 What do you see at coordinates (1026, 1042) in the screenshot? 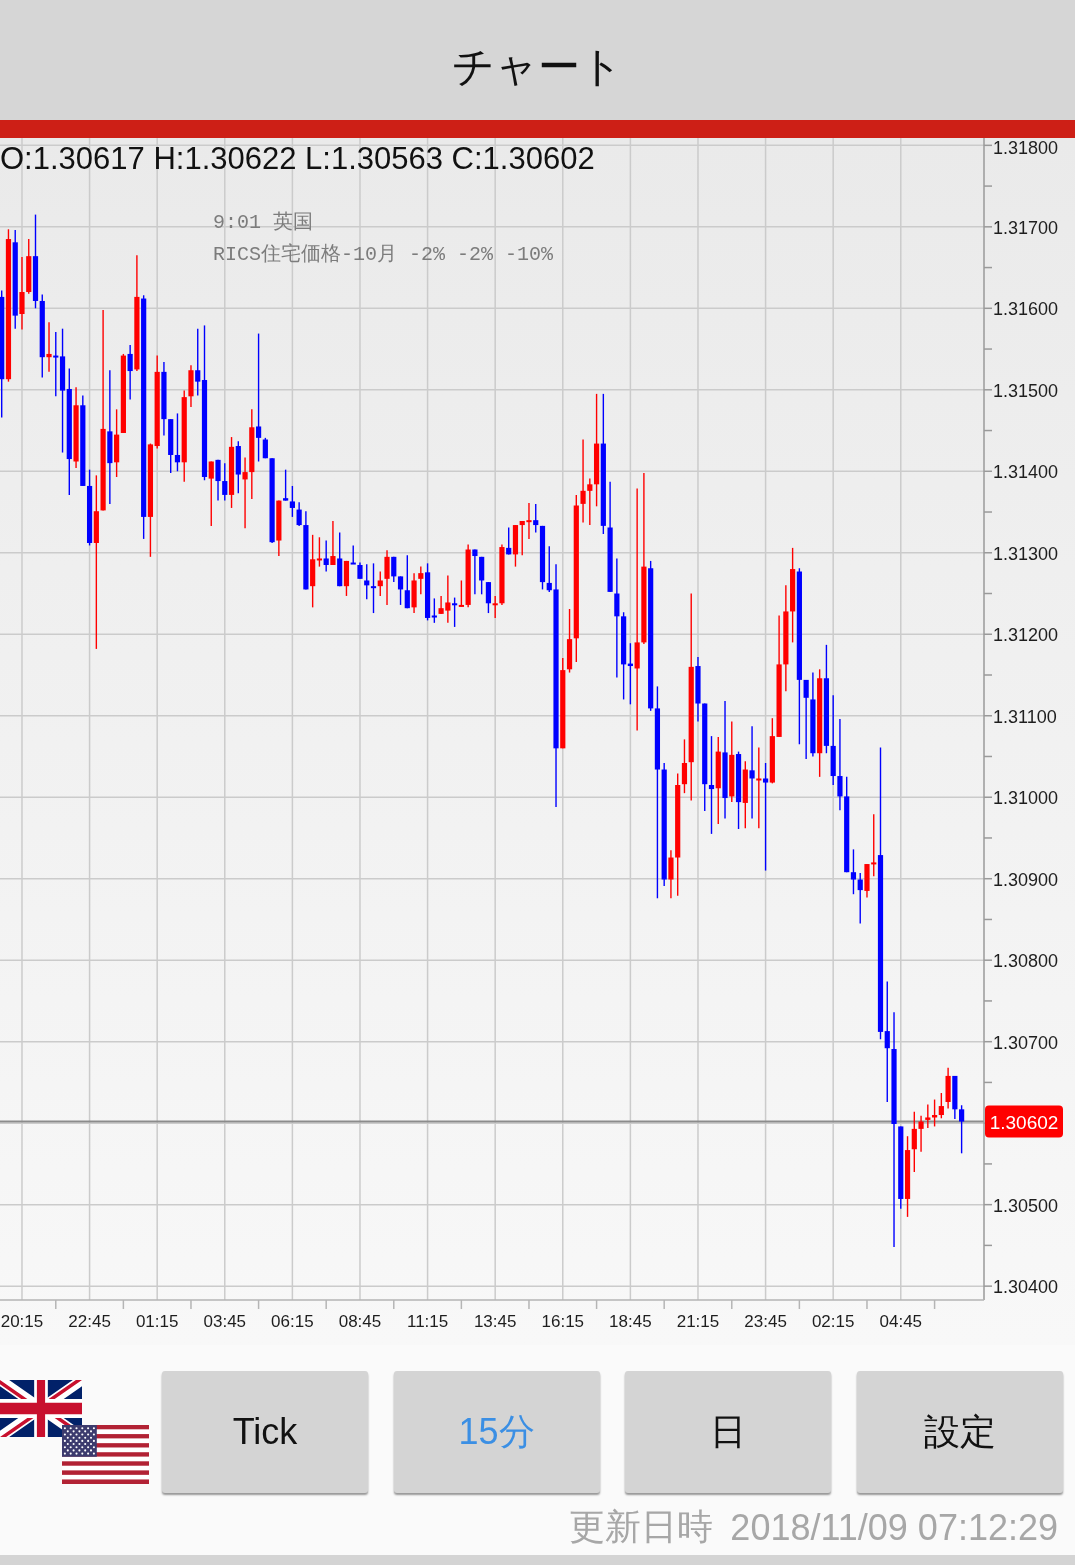
I see `price-label: 1.30700` at bounding box center [1026, 1042].